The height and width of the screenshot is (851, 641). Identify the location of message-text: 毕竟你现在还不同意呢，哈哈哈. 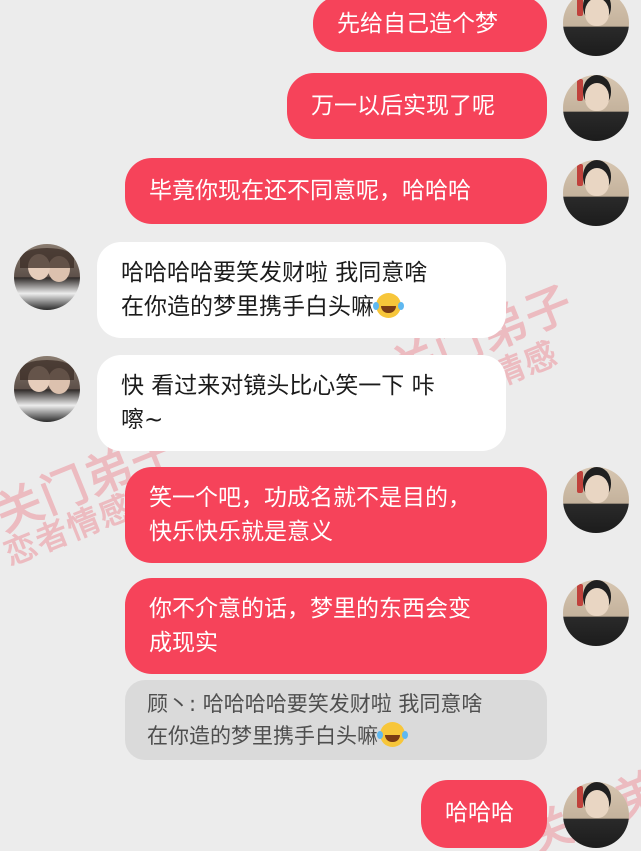
(310, 191).